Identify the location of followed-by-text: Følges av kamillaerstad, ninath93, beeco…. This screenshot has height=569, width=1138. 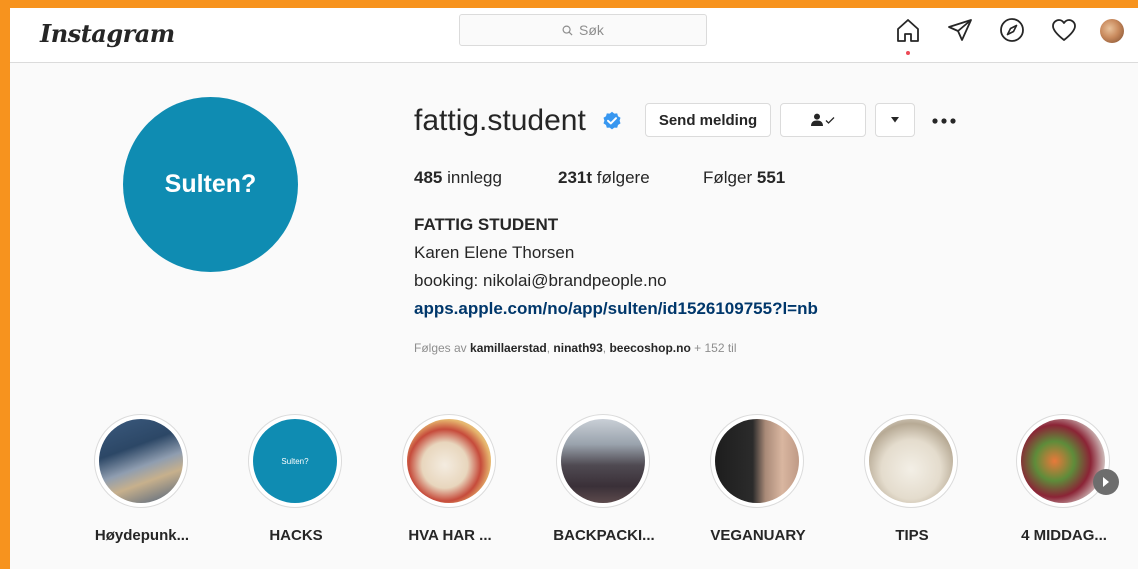
(575, 348).